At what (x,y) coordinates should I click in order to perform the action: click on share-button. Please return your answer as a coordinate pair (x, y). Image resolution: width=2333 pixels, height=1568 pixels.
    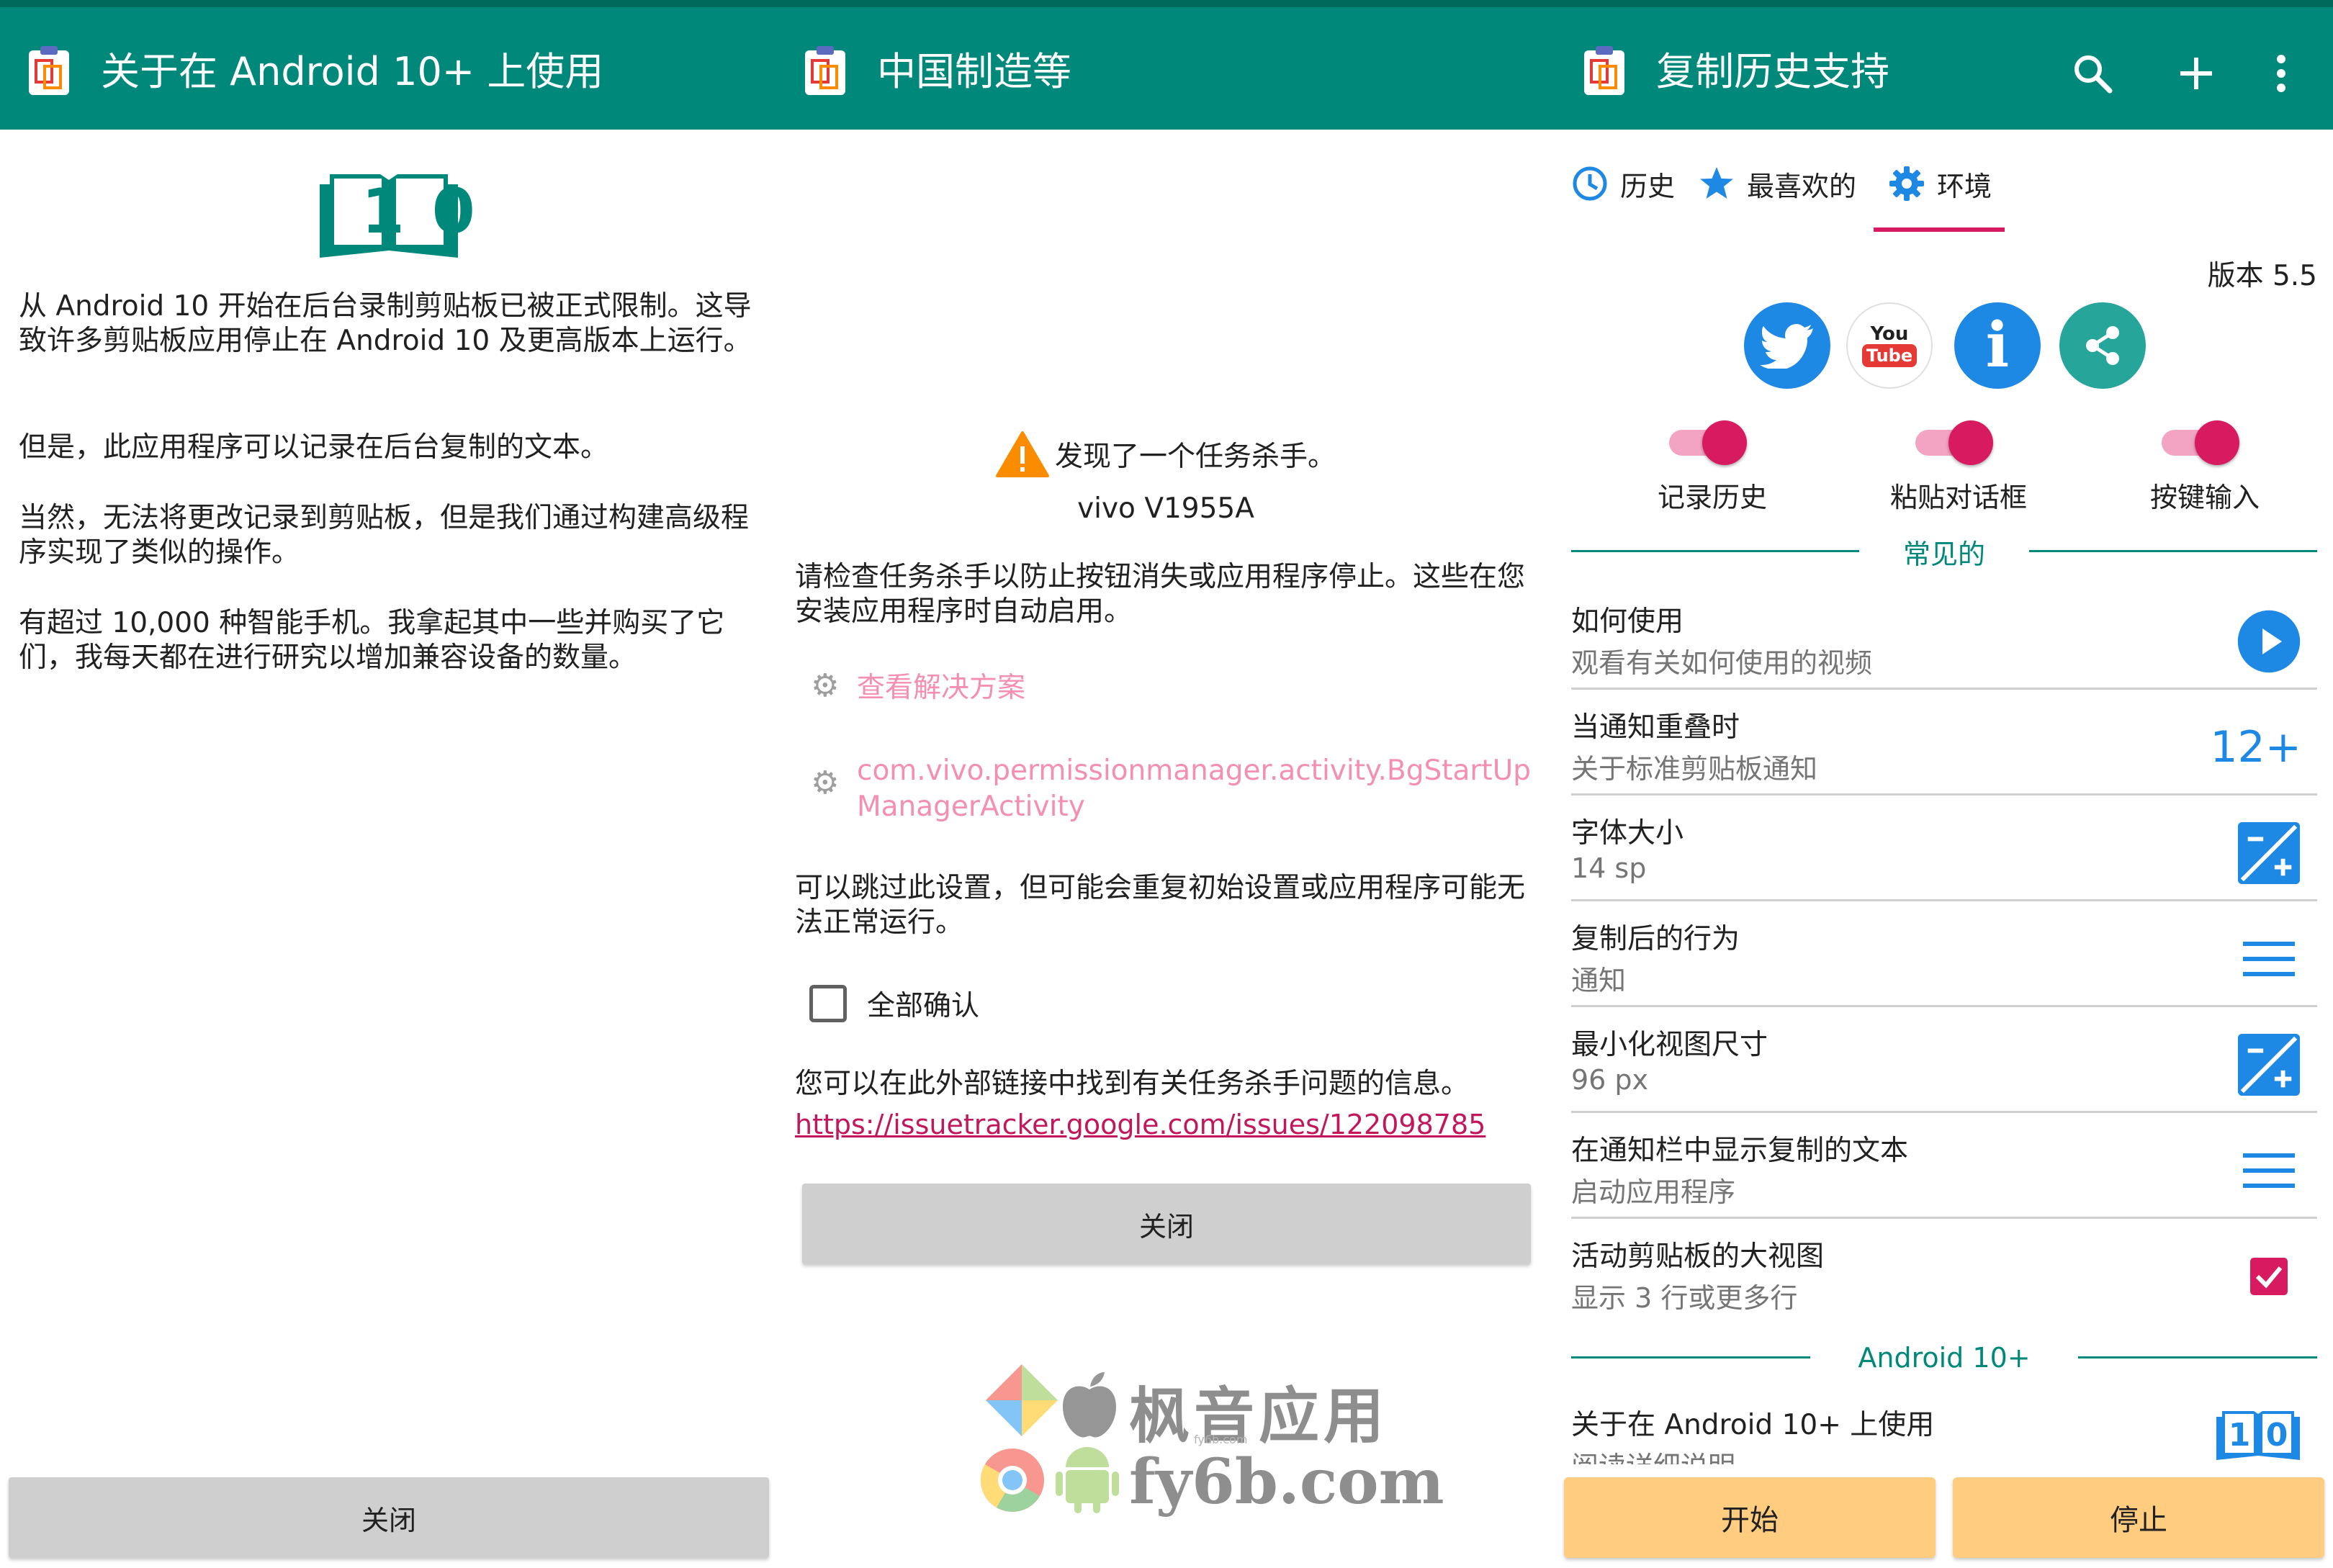
    Looking at the image, I should click on (2102, 345).